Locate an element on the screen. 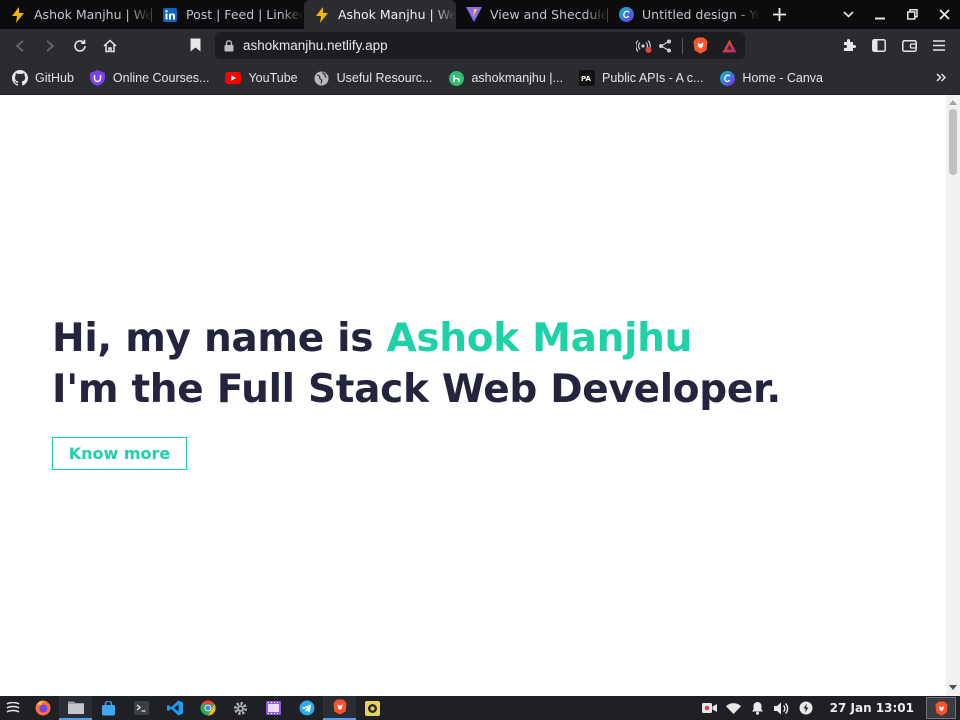  close-button is located at coordinates (944, 14).